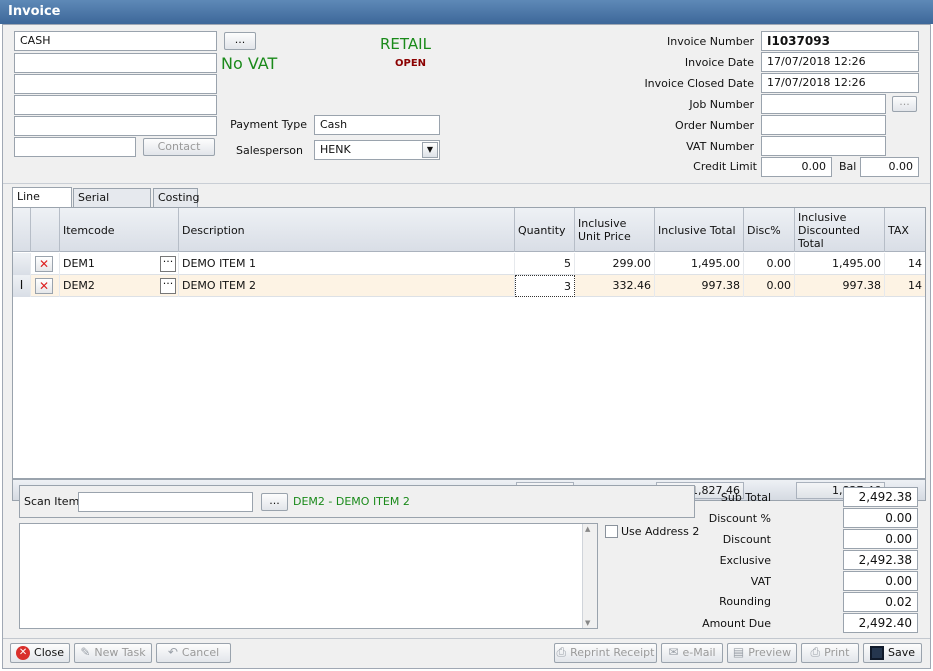  What do you see at coordinates (830, 653) in the screenshot?
I see `print-button: ⎙ Print` at bounding box center [830, 653].